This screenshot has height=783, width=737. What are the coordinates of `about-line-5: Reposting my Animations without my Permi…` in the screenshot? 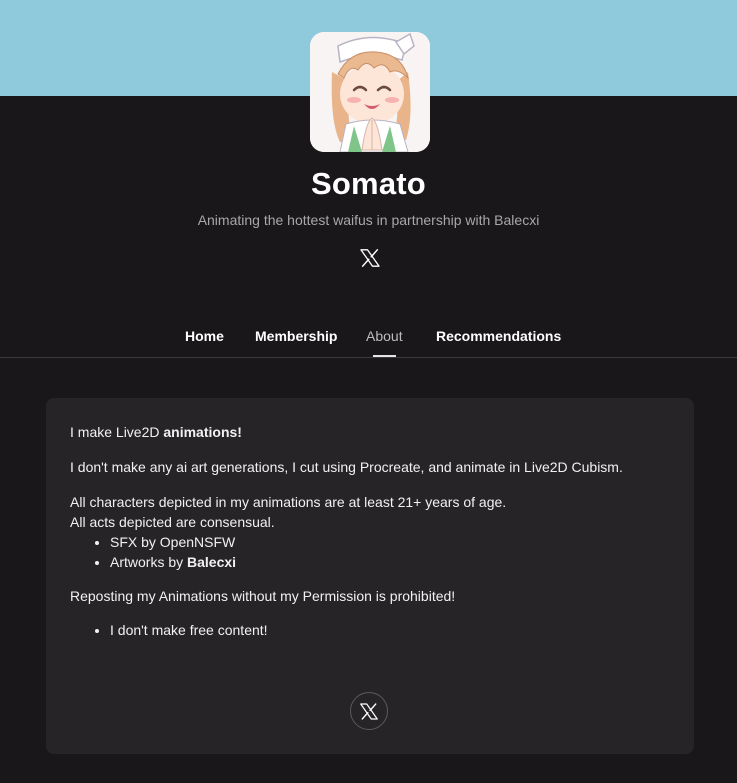 It's located at (263, 596).